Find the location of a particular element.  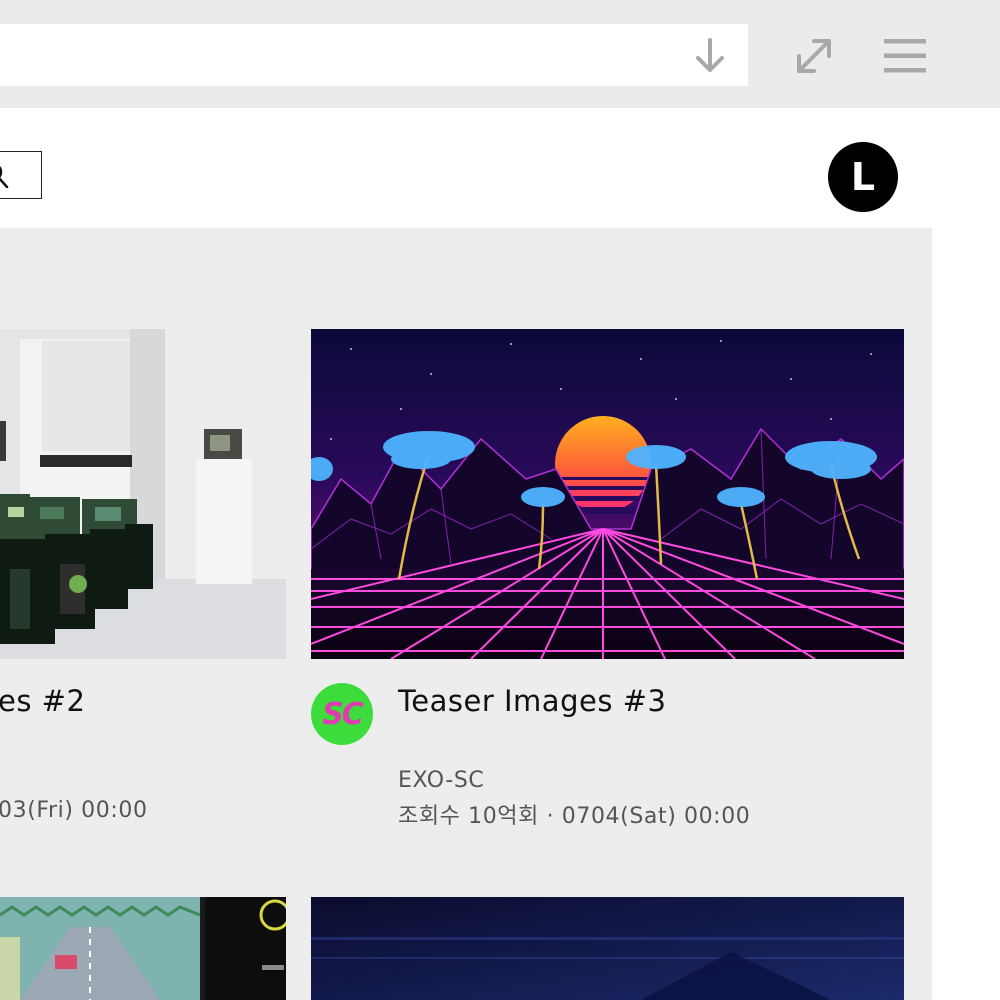

channel-avatar: SC is located at coordinates (342, 714).